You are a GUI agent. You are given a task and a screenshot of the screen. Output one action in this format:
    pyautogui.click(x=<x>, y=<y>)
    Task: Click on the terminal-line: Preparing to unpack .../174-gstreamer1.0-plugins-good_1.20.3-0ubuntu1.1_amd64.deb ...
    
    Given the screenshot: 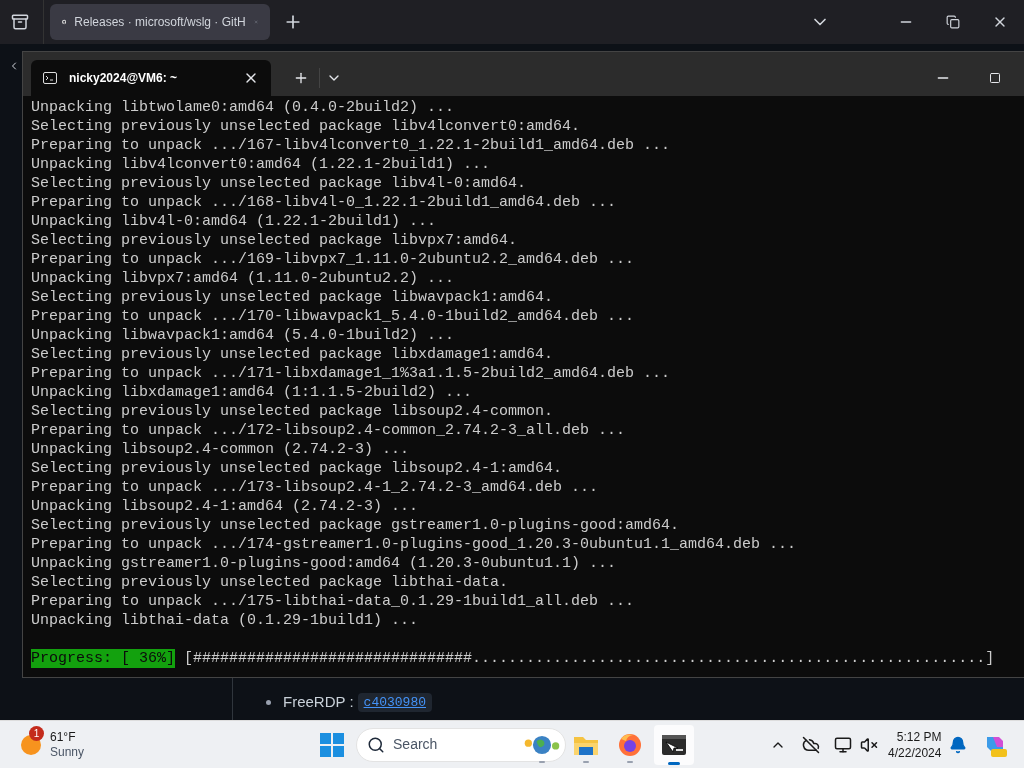 What is the action you would take?
    pyautogui.click(x=414, y=544)
    